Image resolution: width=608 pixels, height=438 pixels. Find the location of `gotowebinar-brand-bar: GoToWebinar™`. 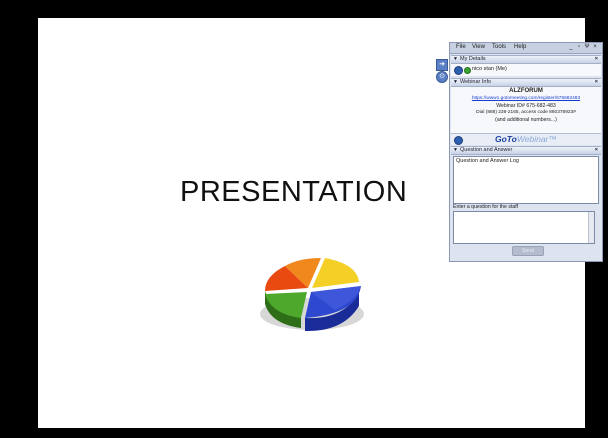

gotowebinar-brand-bar: GoToWebinar™ is located at coordinates (526, 139).